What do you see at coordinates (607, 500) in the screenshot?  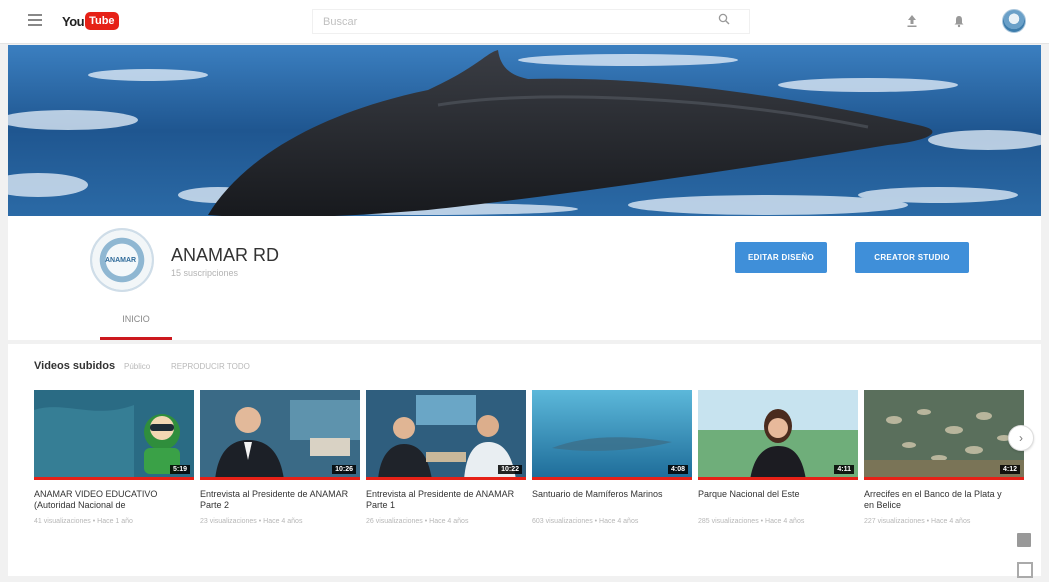 I see `video-title: Santuario de Mamíferos Marinos` at bounding box center [607, 500].